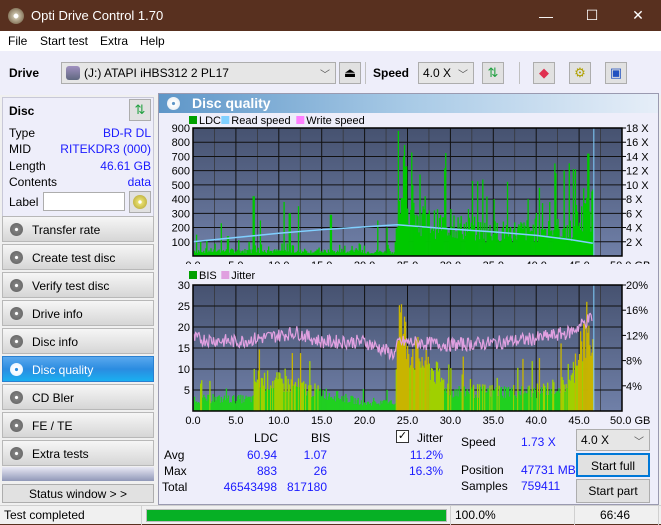  I want to click on menu-help: Help, so click(152, 41).